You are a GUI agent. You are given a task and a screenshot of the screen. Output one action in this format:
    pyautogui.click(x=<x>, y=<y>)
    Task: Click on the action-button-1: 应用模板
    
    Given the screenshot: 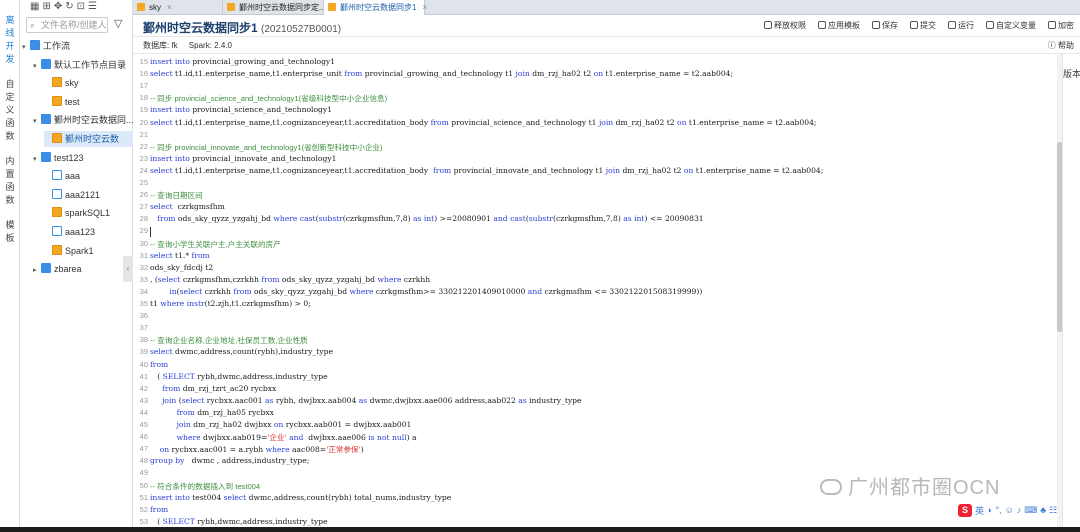 What is the action you would take?
    pyautogui.click(x=839, y=25)
    